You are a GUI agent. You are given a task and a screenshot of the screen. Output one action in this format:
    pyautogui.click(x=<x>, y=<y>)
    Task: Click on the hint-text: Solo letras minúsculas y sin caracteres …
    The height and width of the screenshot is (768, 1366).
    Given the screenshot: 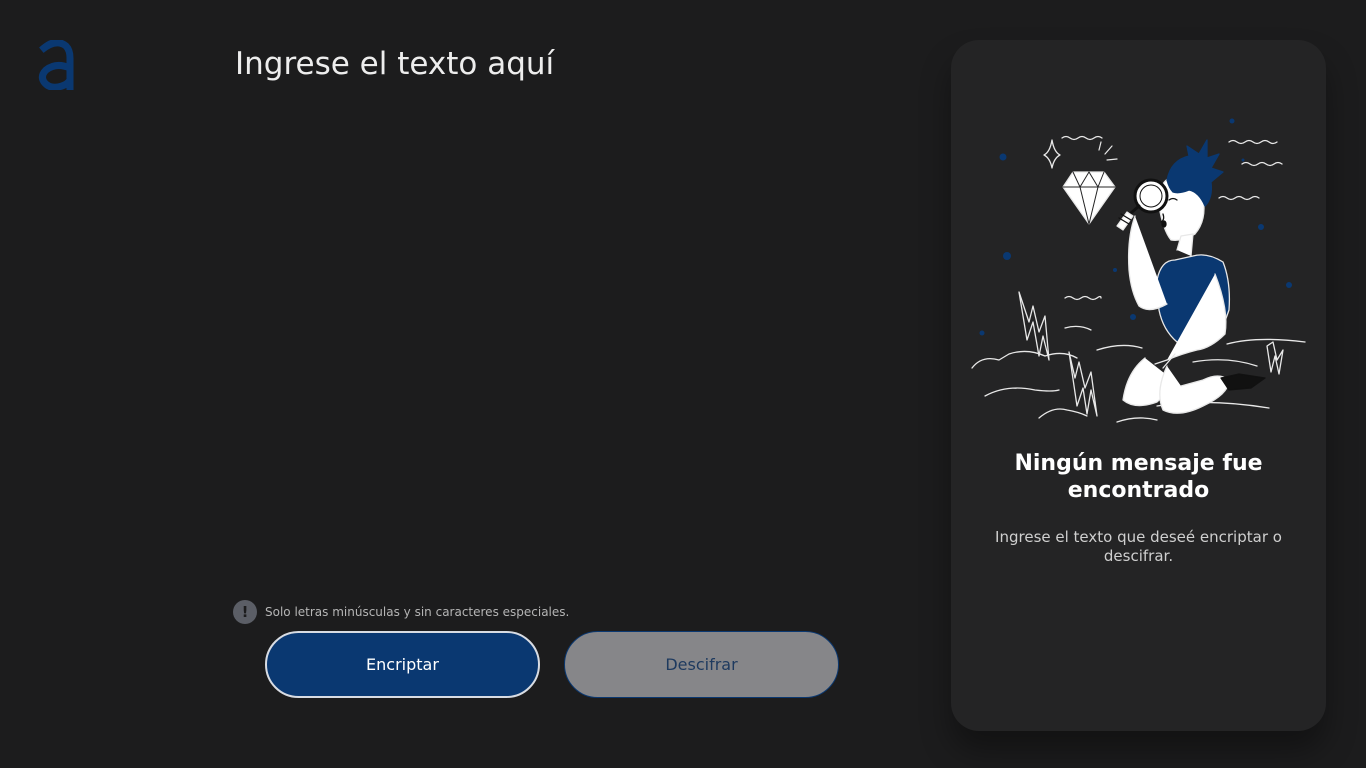 What is the action you would take?
    pyautogui.click(x=417, y=612)
    